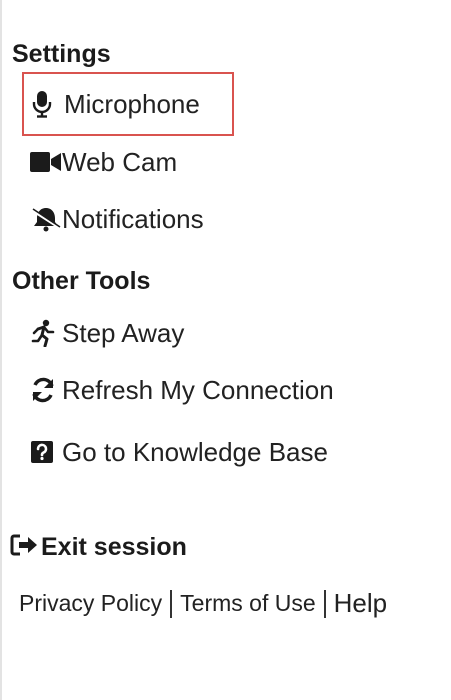  What do you see at coordinates (42, 452) in the screenshot?
I see `question-square-icon` at bounding box center [42, 452].